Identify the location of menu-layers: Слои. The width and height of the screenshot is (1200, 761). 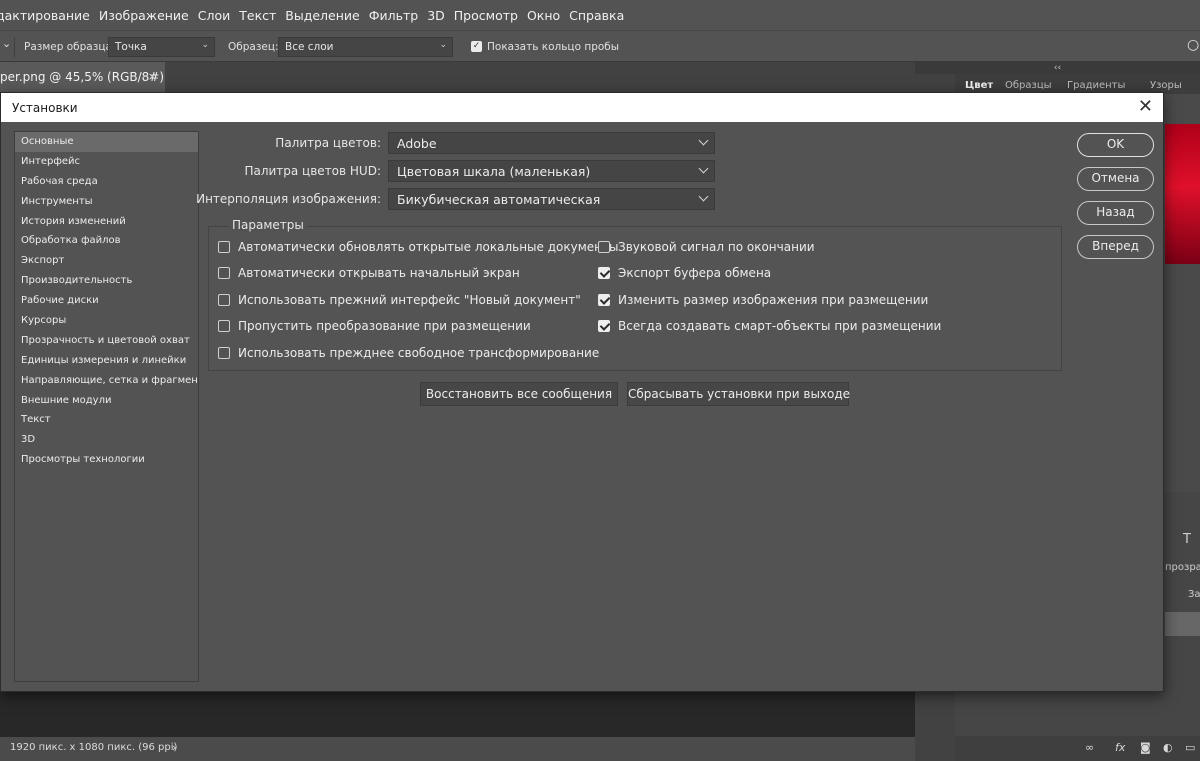
(214, 15).